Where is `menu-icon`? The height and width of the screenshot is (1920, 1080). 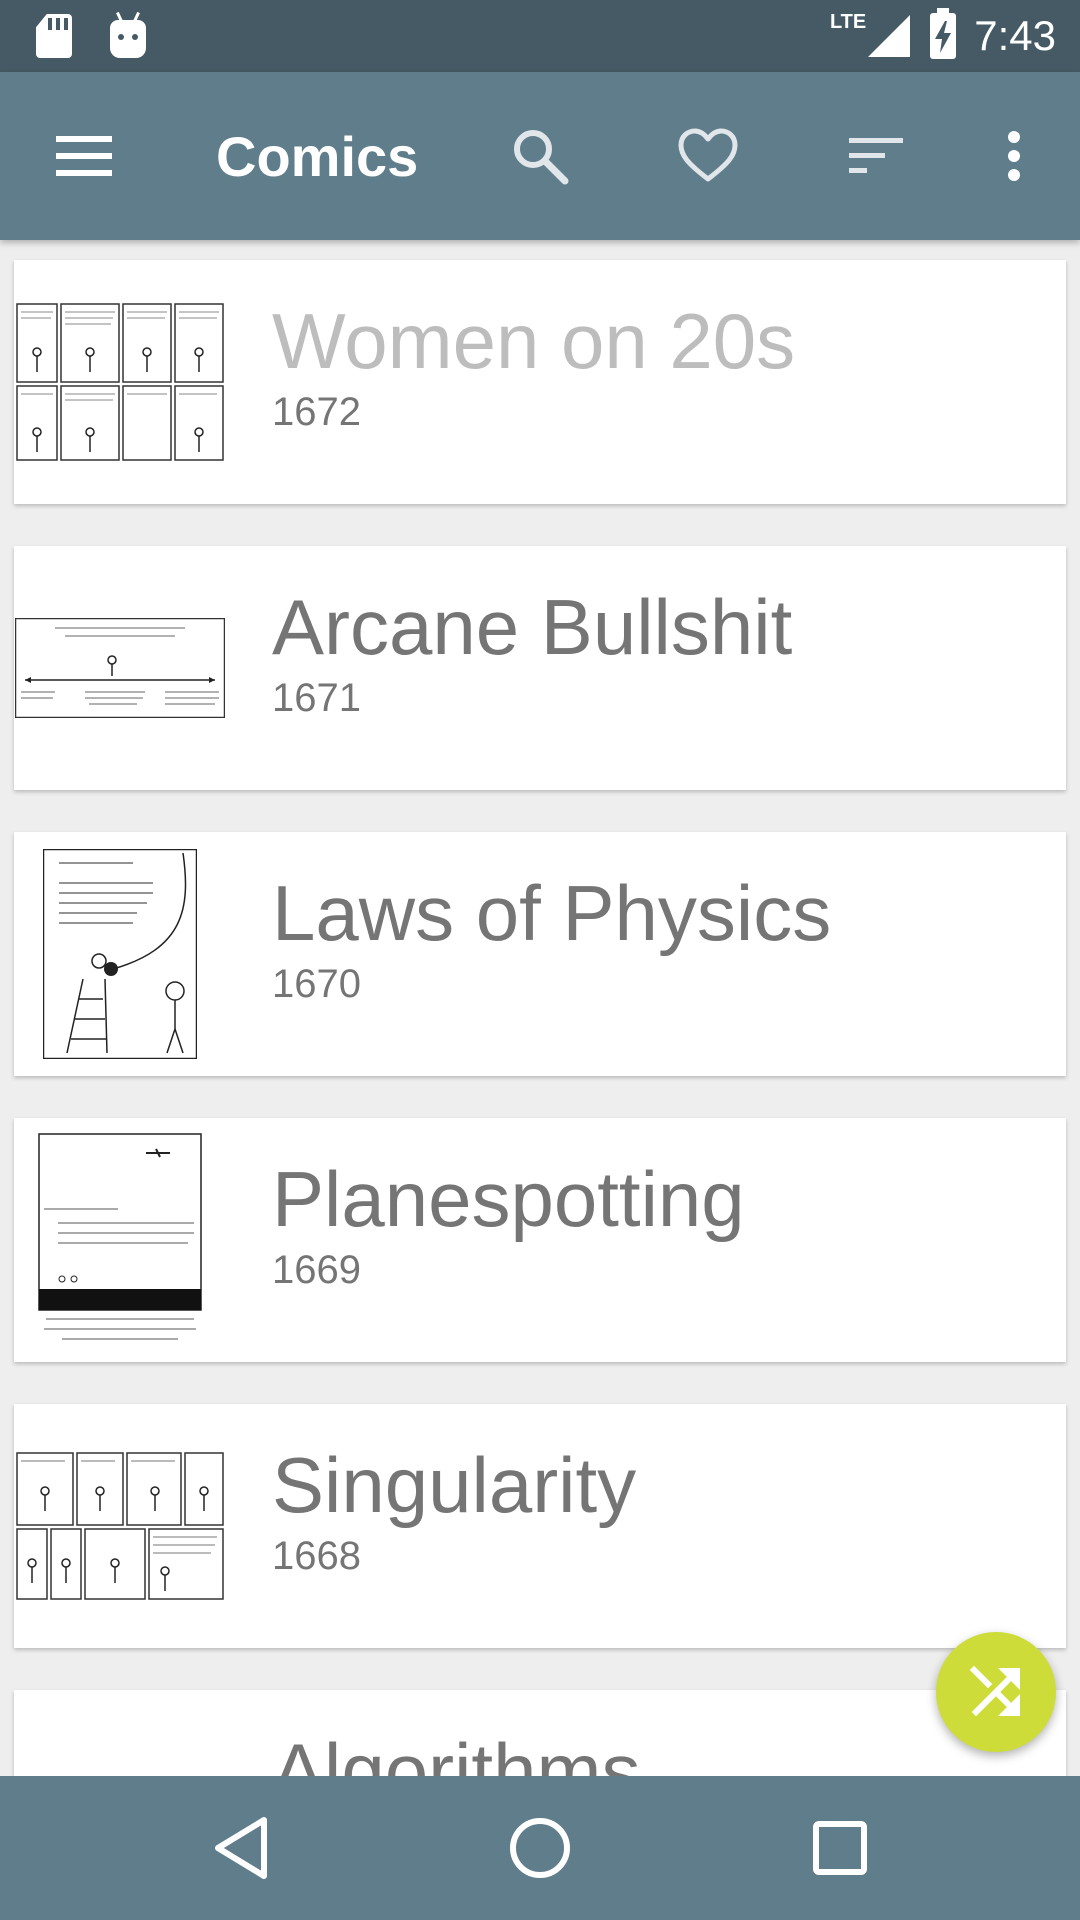
menu-icon is located at coordinates (84, 156).